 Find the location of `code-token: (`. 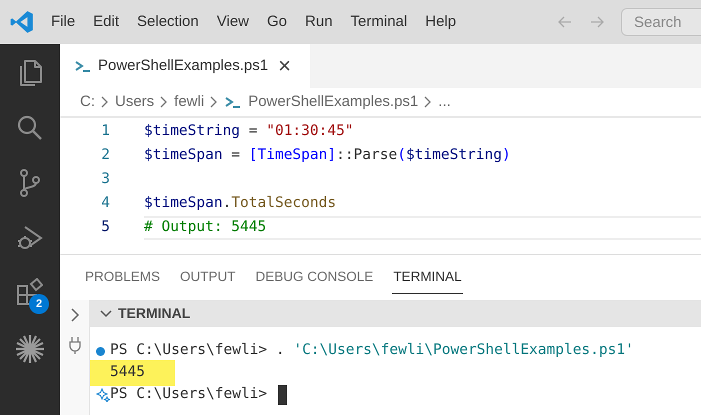

code-token: ( is located at coordinates (401, 156).